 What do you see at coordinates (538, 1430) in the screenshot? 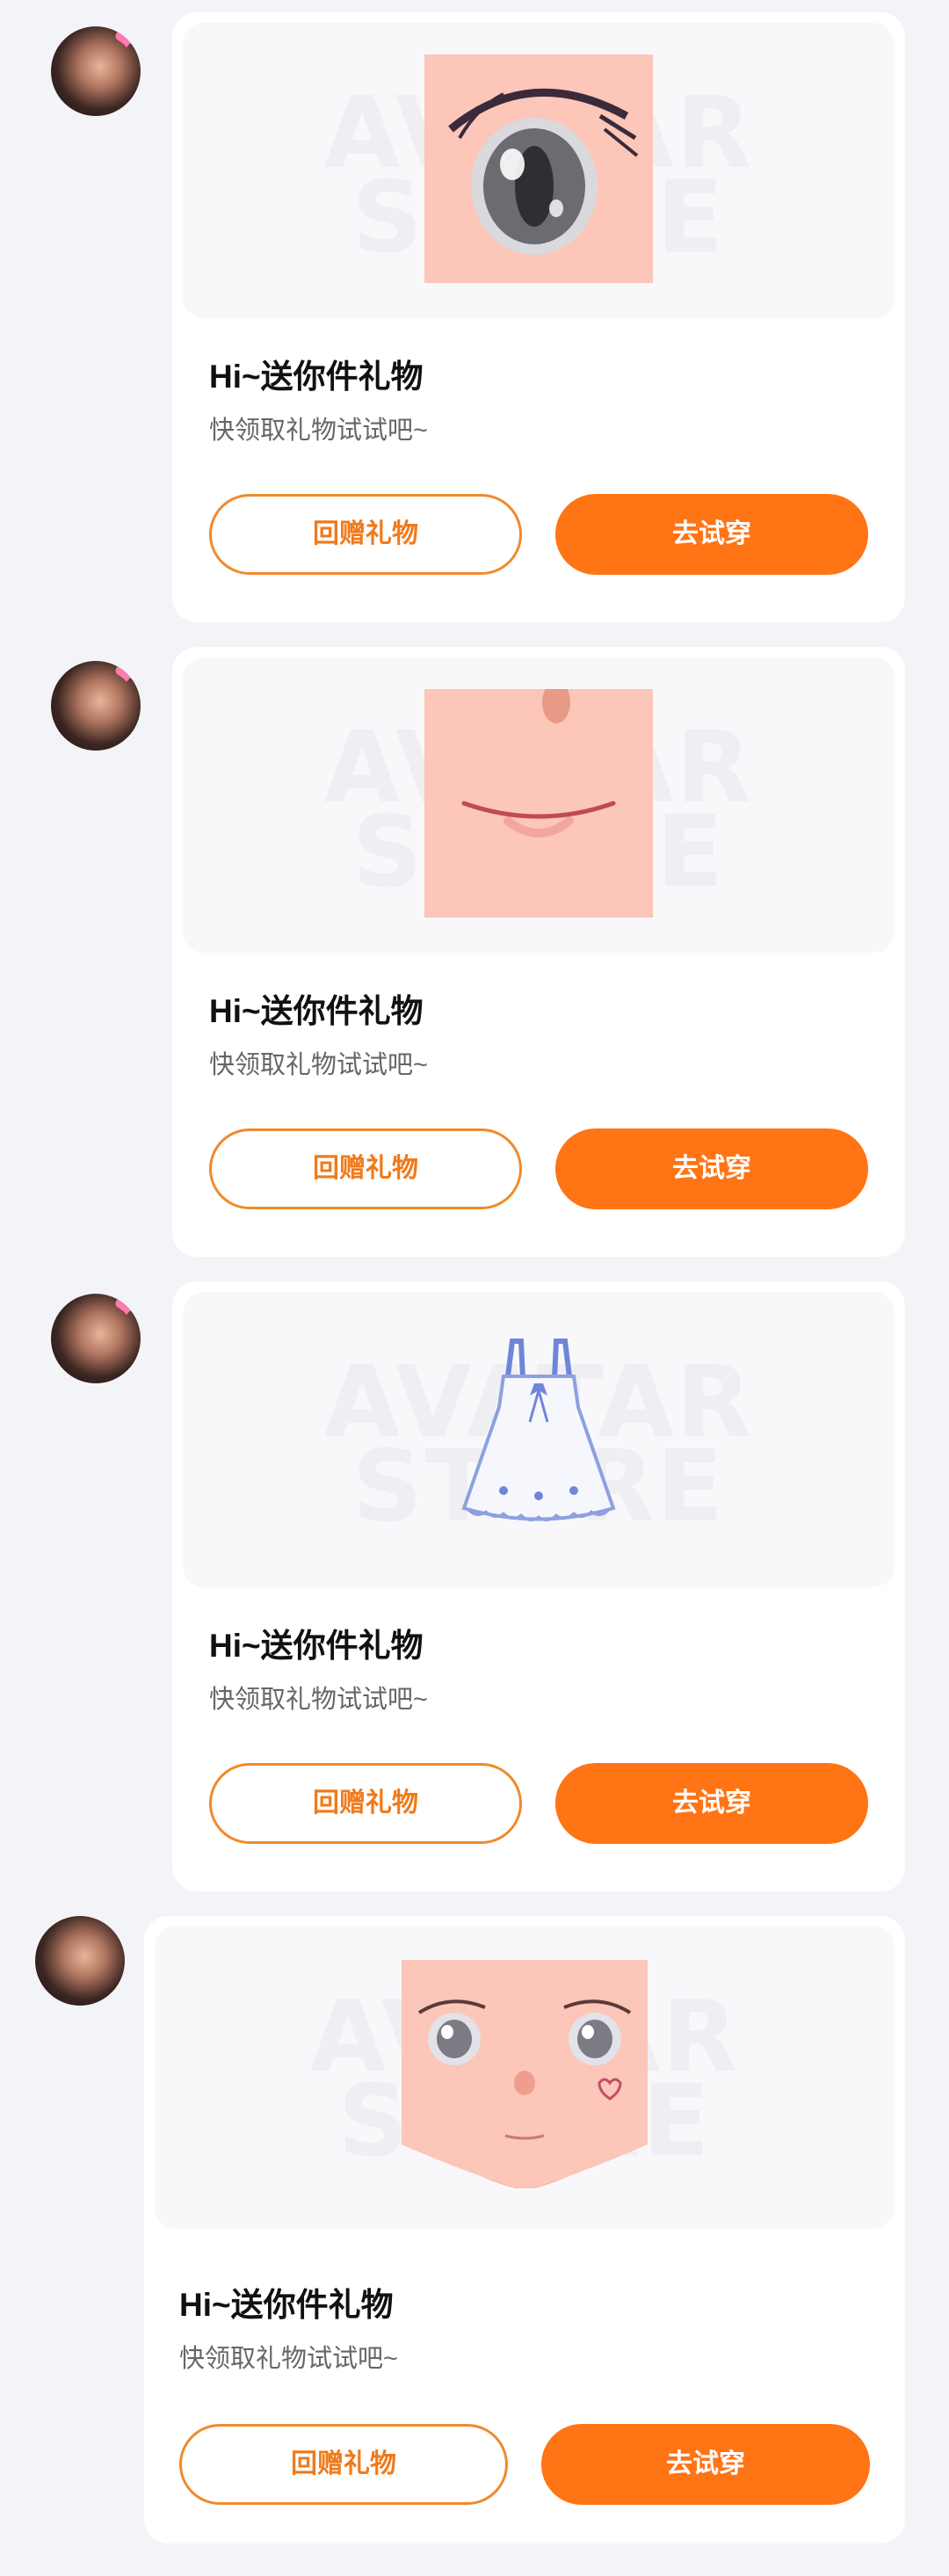
I see `white-dress-icon` at bounding box center [538, 1430].